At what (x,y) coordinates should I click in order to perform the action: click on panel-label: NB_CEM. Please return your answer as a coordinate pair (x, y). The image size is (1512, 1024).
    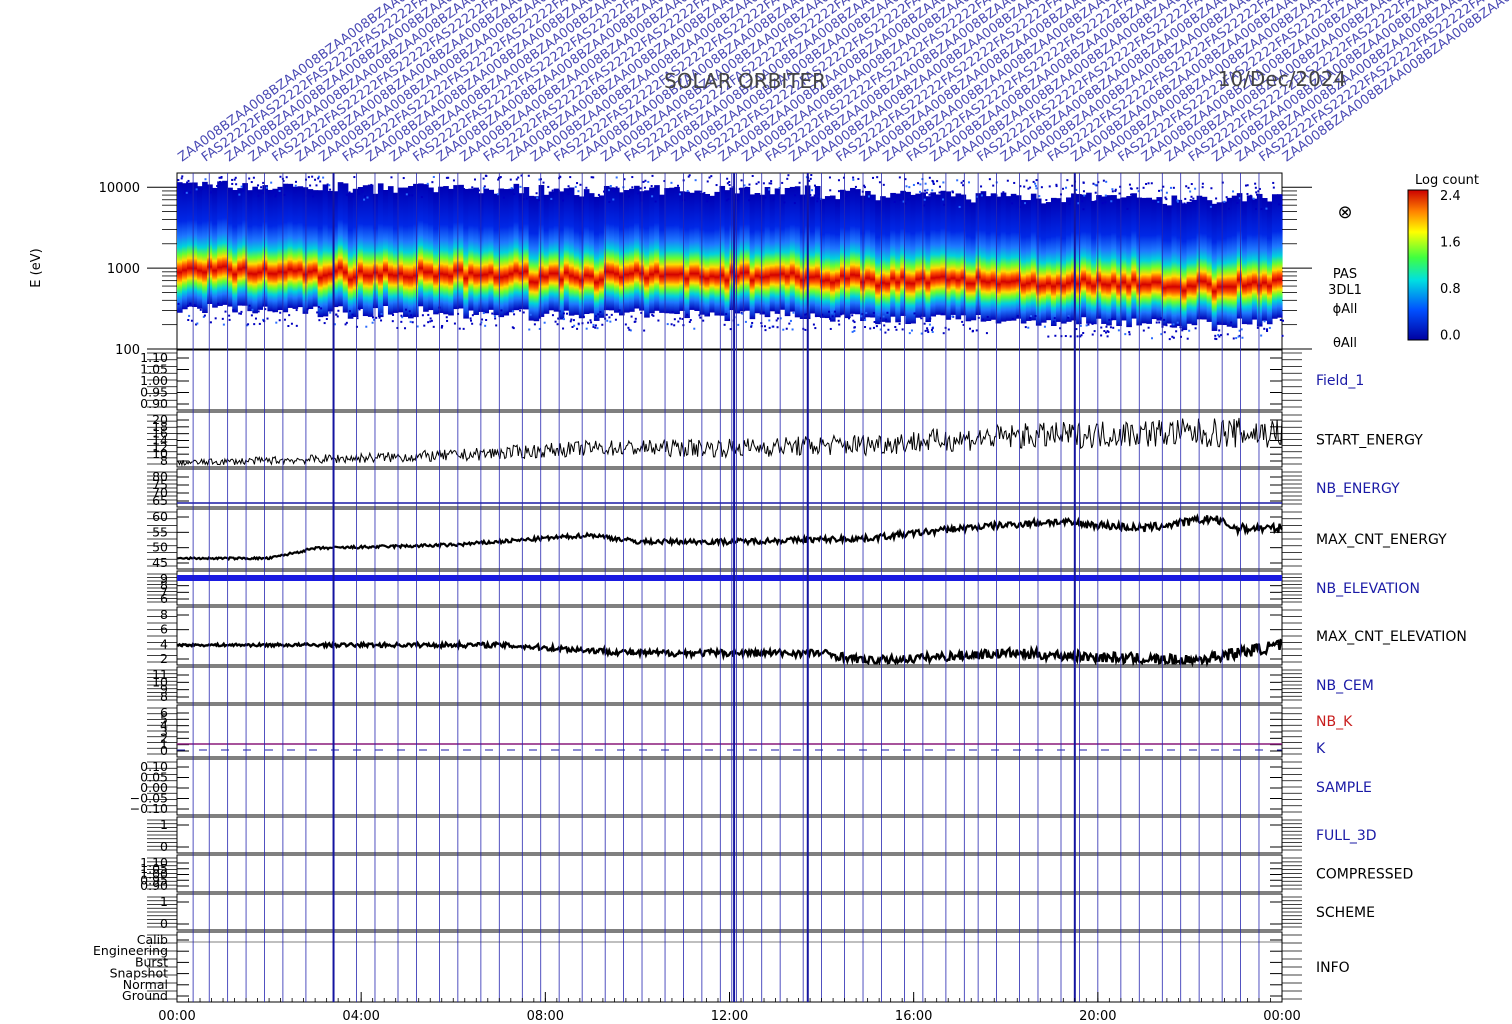
    Looking at the image, I should click on (1345, 686).